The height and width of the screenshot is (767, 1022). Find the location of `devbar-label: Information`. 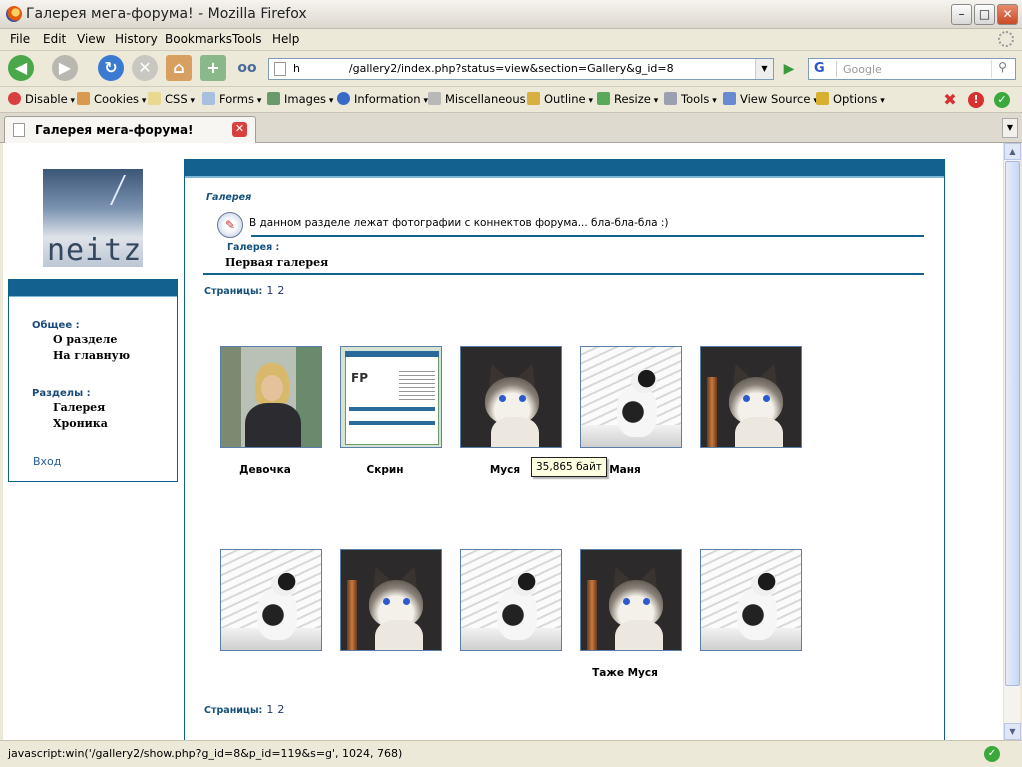

devbar-label: Information is located at coordinates (387, 99).